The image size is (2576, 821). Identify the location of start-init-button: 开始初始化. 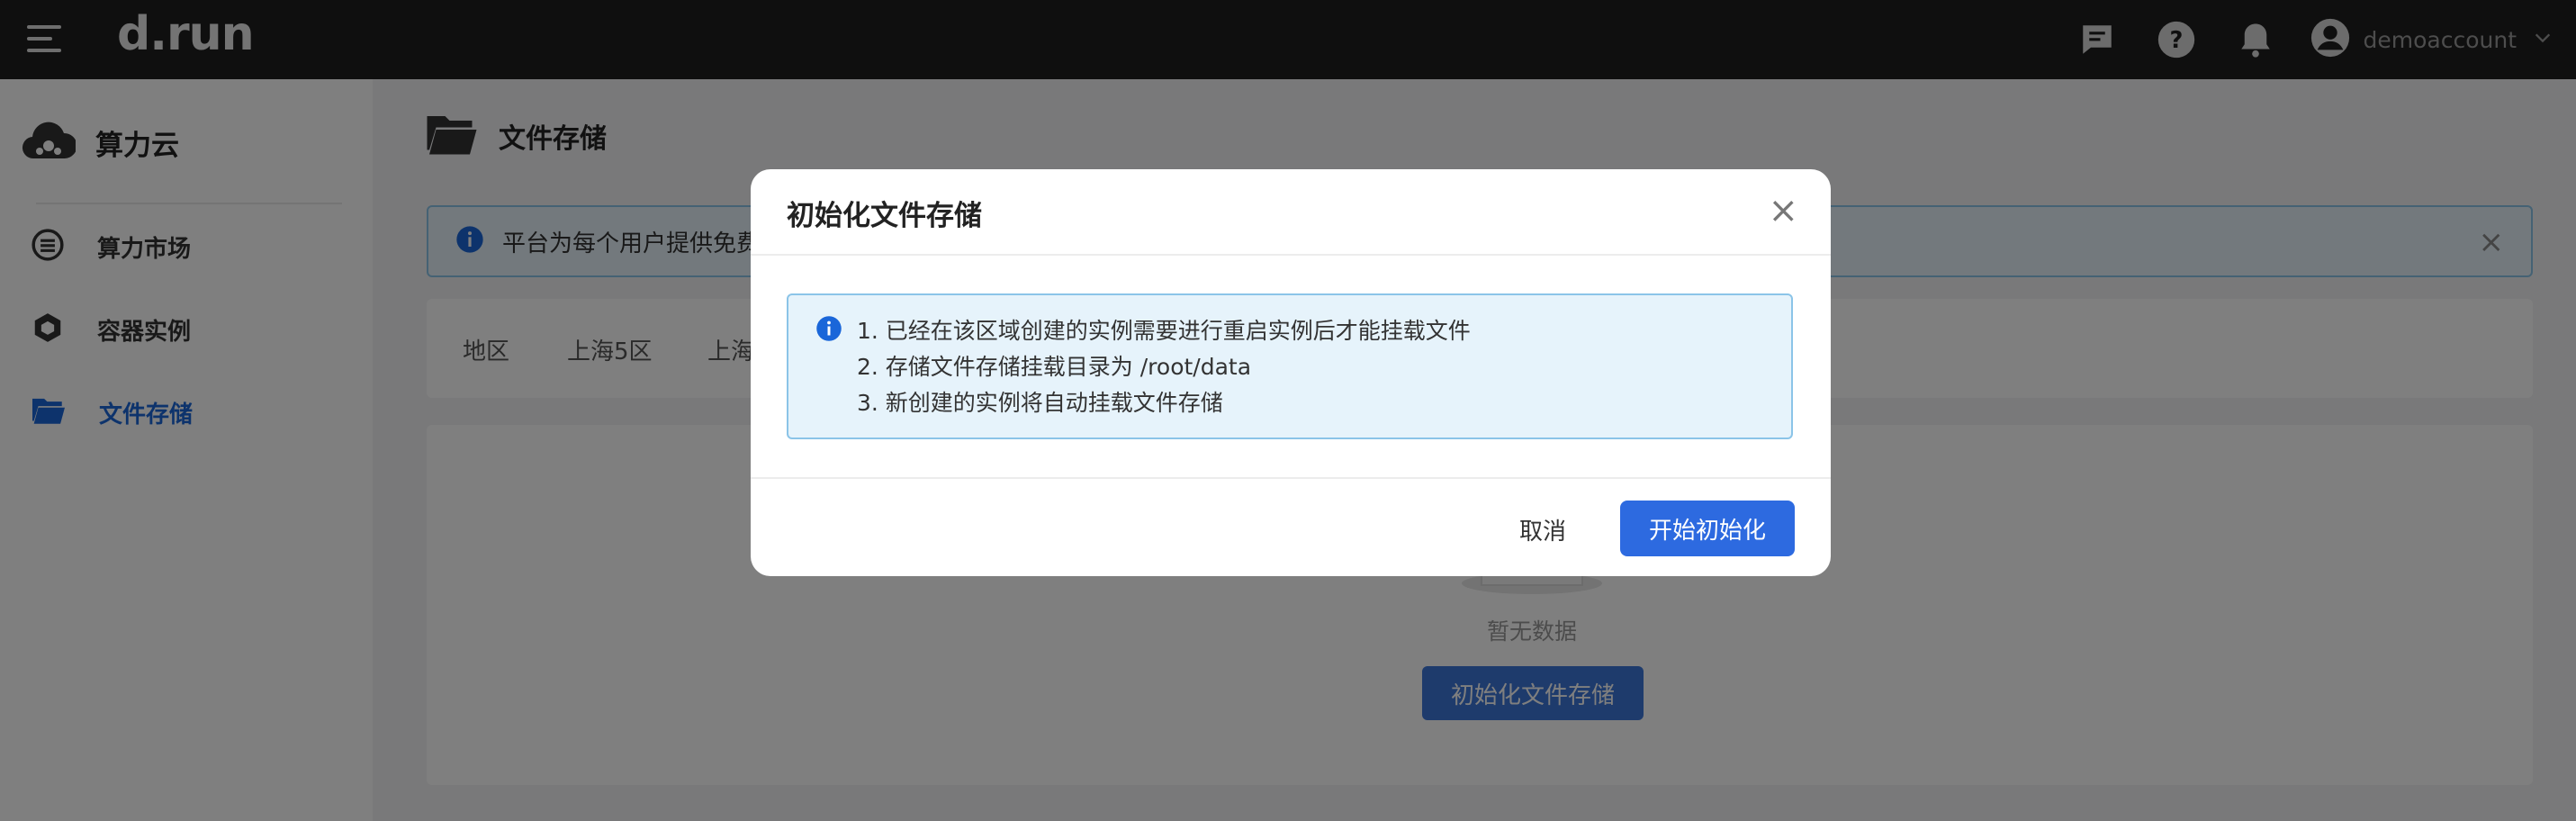
(1707, 529).